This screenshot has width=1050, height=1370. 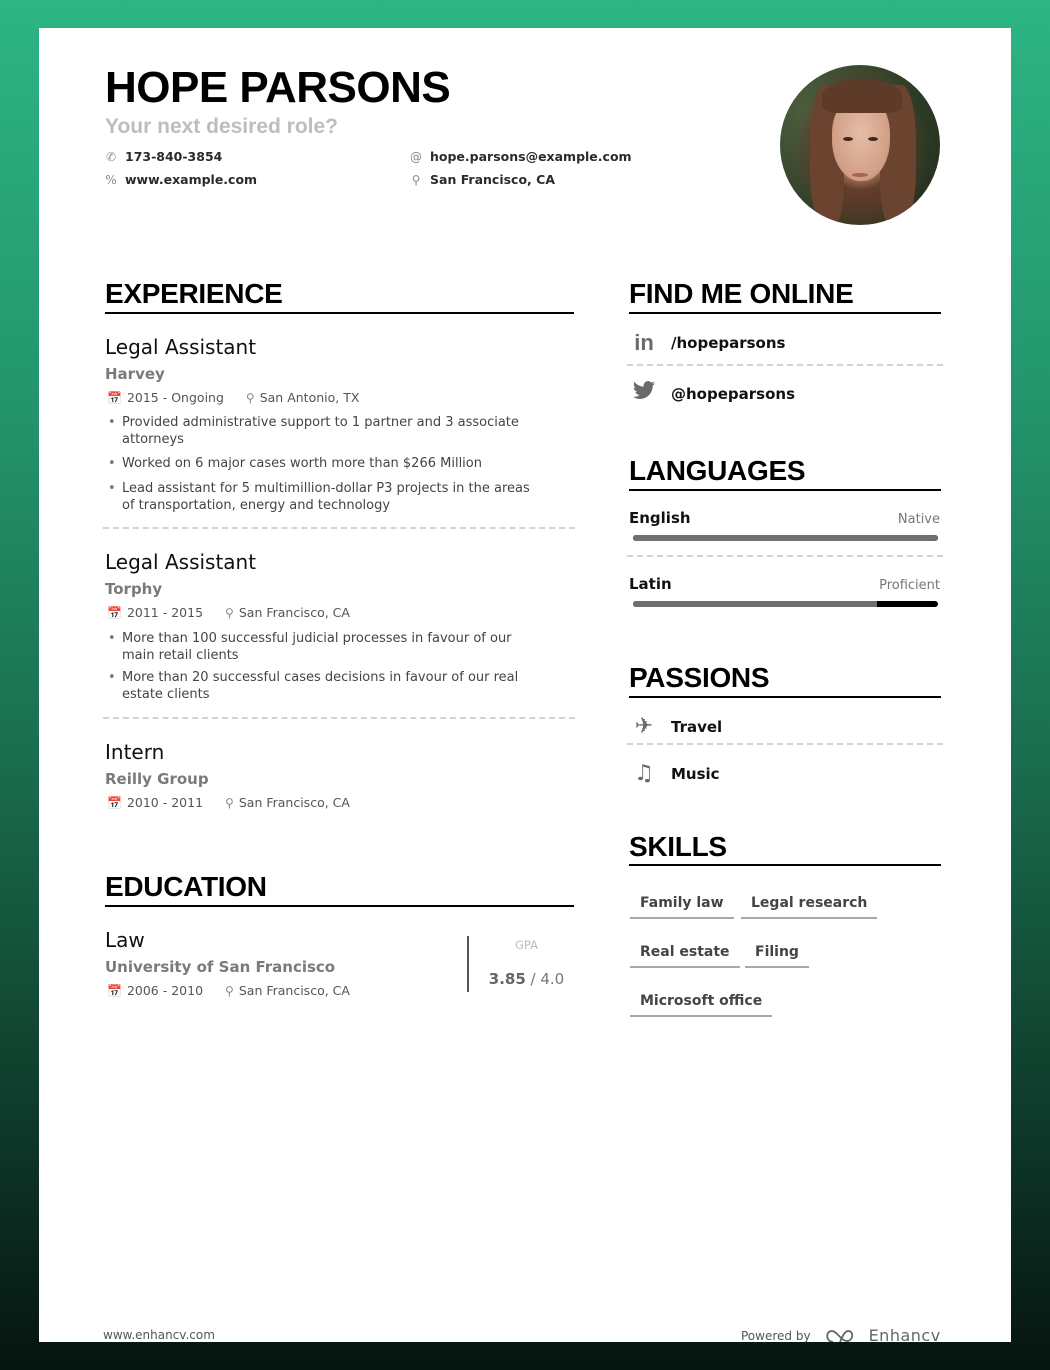 I want to click on skill-tag: Real estate, so click(x=685, y=956).